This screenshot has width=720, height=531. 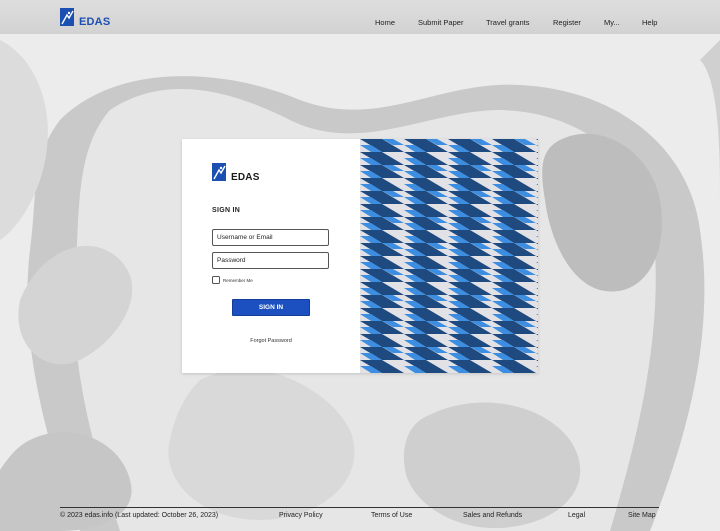 What do you see at coordinates (642, 515) in the screenshot?
I see `footer-site-map-link: Site Map` at bounding box center [642, 515].